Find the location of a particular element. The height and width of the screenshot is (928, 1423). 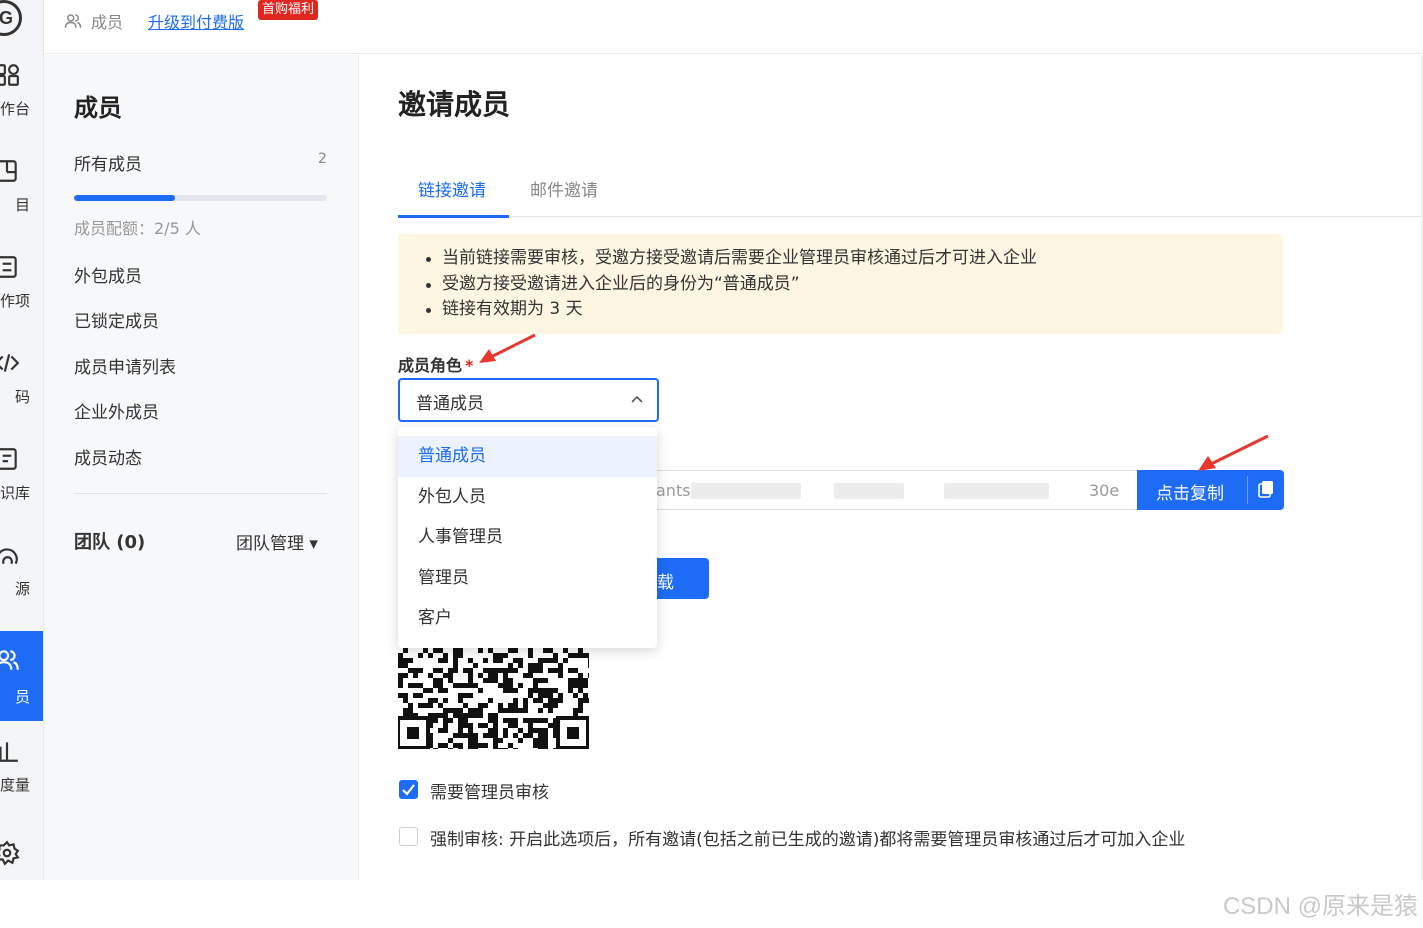

rail-item-members: 员 is located at coordinates (21, 676).